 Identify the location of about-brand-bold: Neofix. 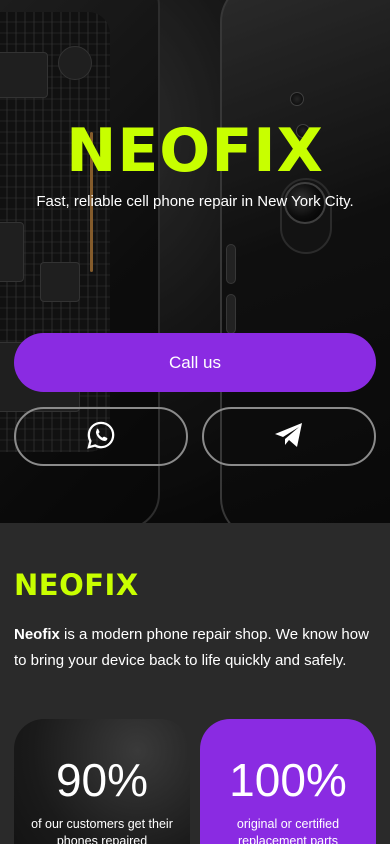
(37, 634).